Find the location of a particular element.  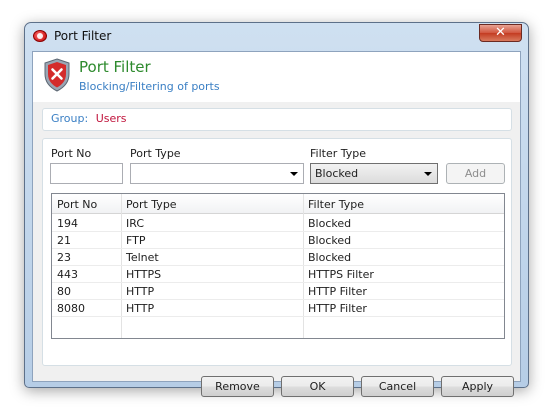

title-bar: Port Filter ✕ is located at coordinates (276, 36).